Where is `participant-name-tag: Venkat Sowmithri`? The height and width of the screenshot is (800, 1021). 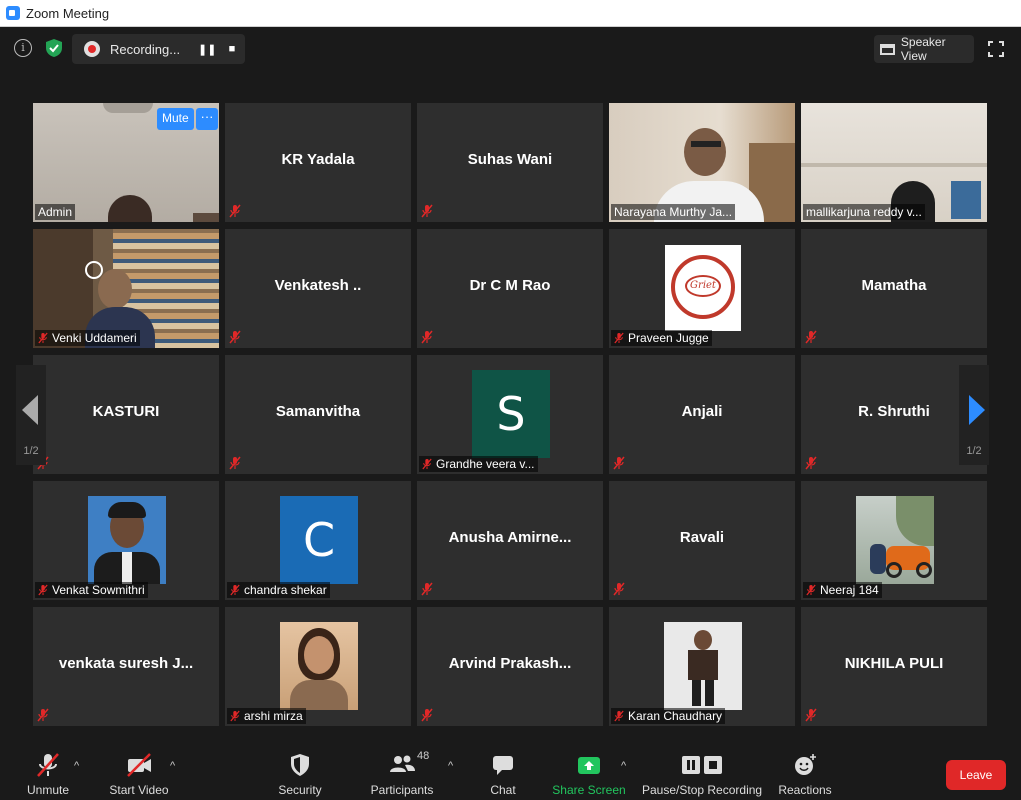
participant-name-tag: Venkat Sowmithri is located at coordinates (91, 590).